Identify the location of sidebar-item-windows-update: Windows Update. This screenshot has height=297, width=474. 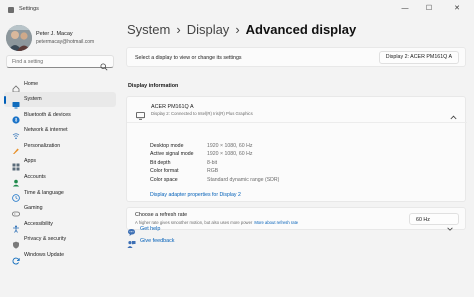
(60, 256).